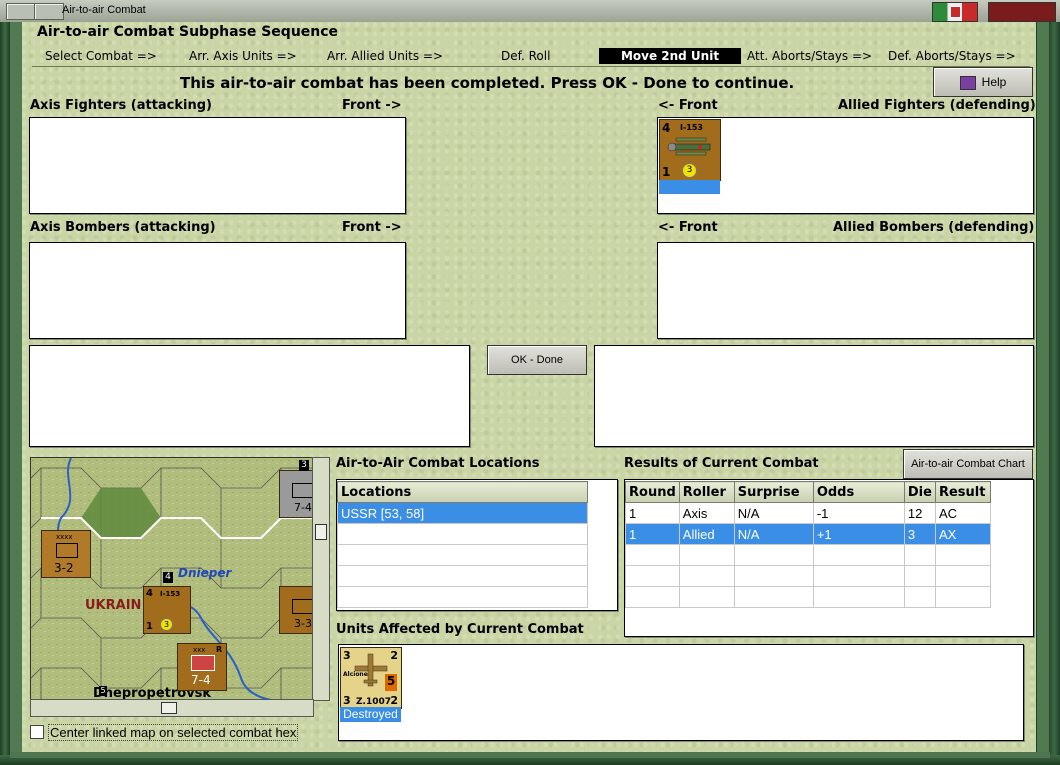  What do you see at coordinates (681, 692) in the screenshot?
I see `affected-units-box` at bounding box center [681, 692].